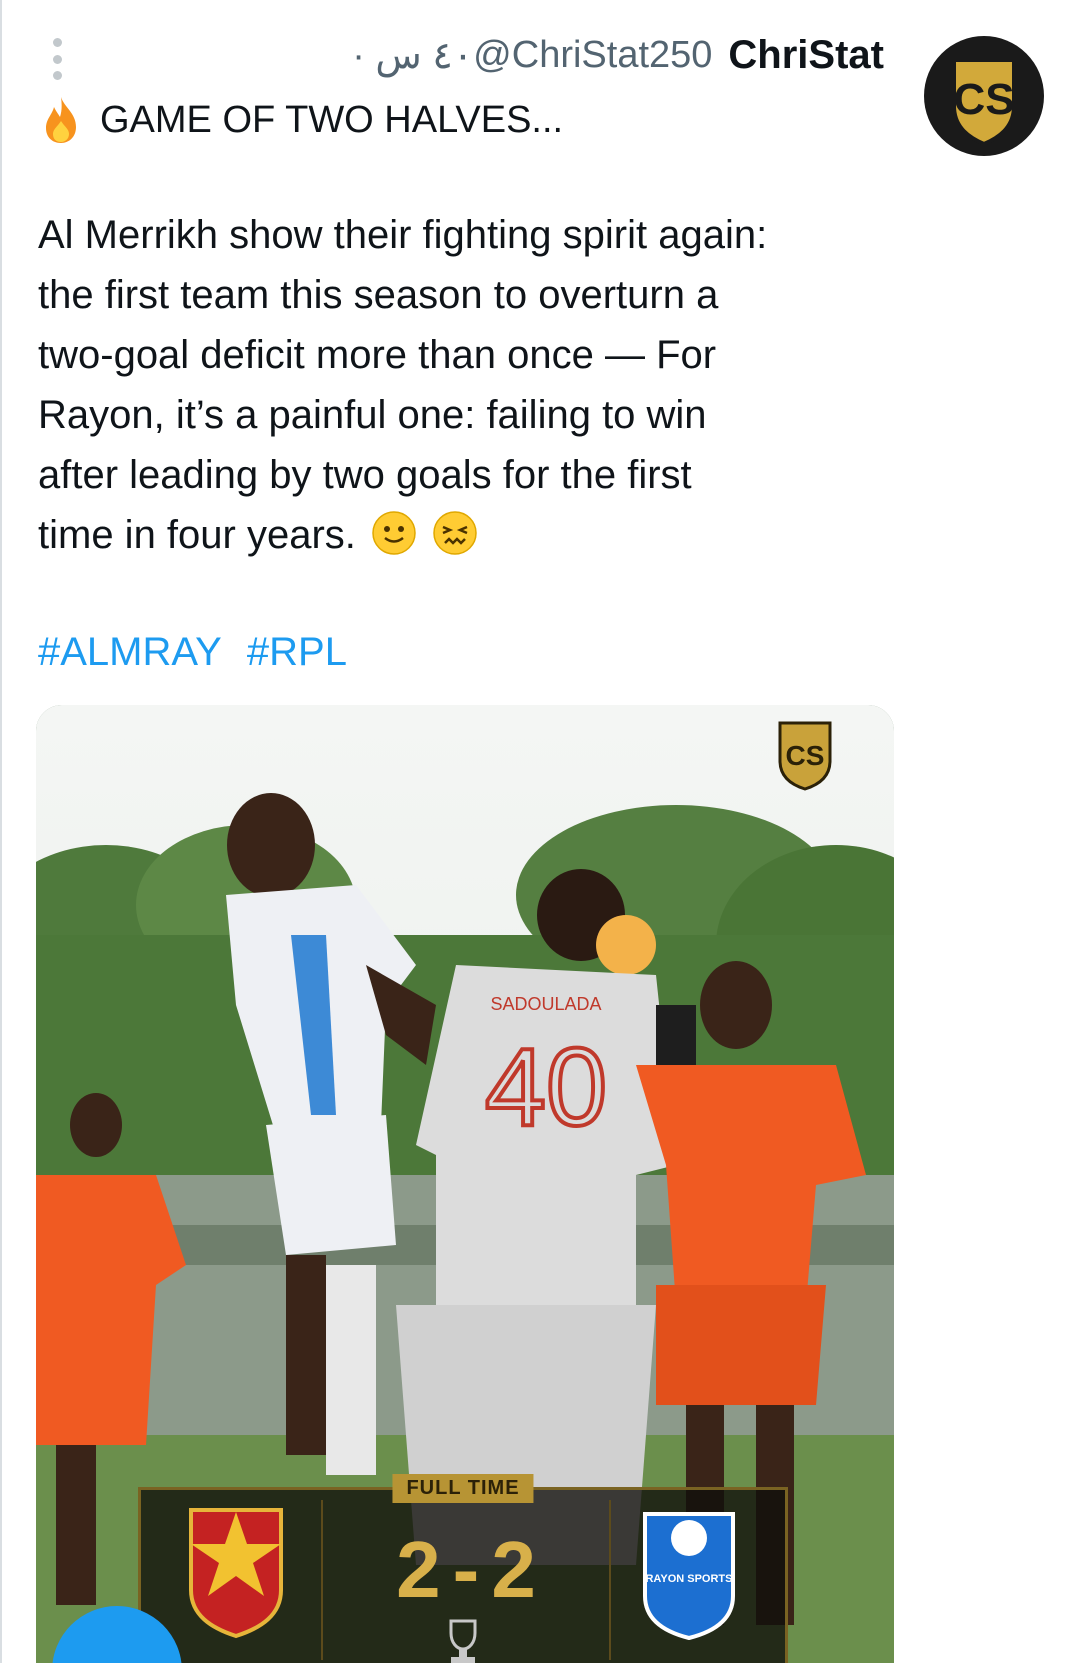 Image resolution: width=1080 pixels, height=1663 pixels. Describe the element at coordinates (463, 1488) in the screenshot. I see `full-time-label: FULL TIME` at that location.